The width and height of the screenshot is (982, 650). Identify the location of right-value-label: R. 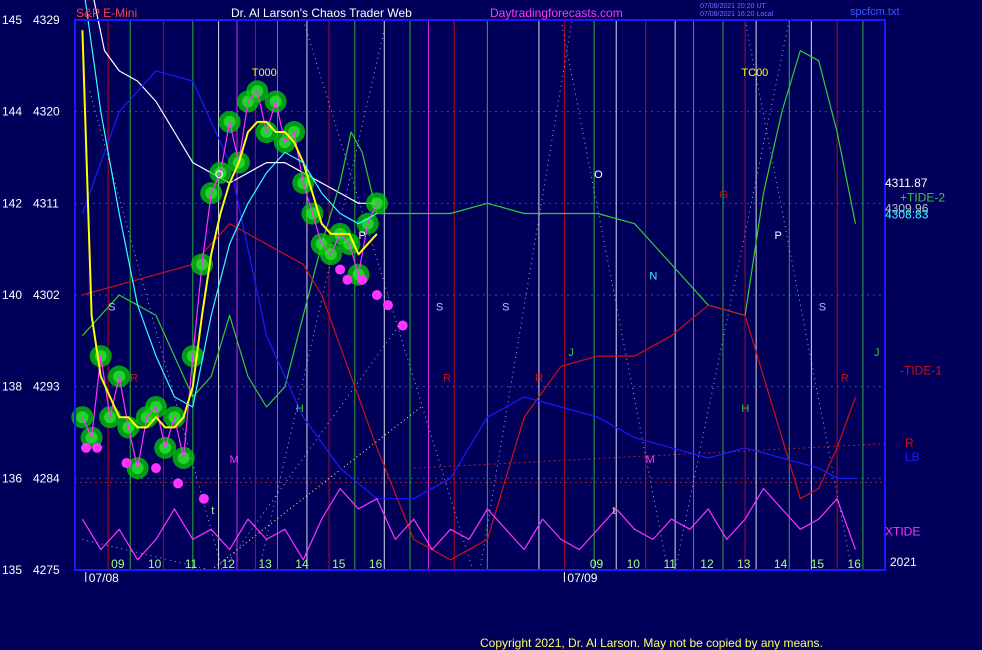
(909, 443).